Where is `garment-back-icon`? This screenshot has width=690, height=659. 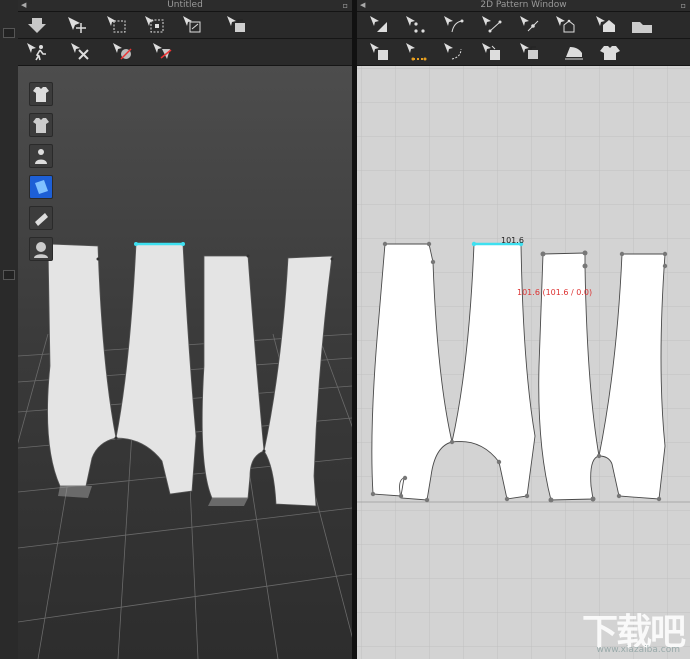 garment-back-icon is located at coordinates (41, 125).